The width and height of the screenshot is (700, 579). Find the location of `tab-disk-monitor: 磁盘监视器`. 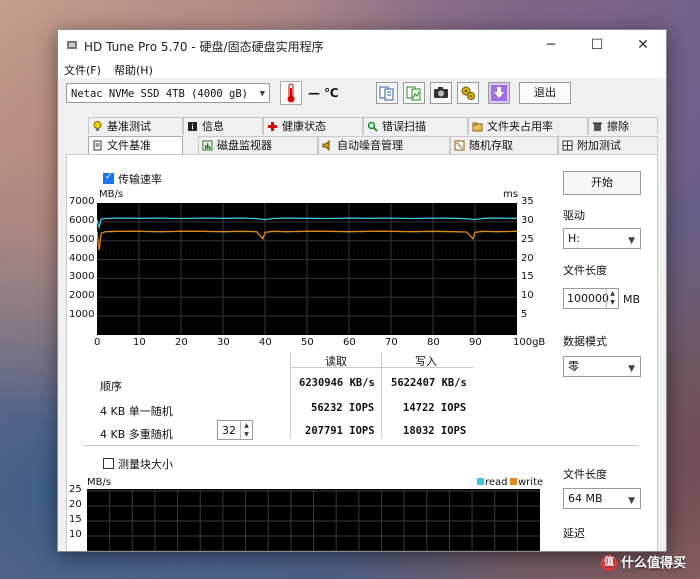

tab-disk-monitor: 磁盘监视器 is located at coordinates (258, 145).